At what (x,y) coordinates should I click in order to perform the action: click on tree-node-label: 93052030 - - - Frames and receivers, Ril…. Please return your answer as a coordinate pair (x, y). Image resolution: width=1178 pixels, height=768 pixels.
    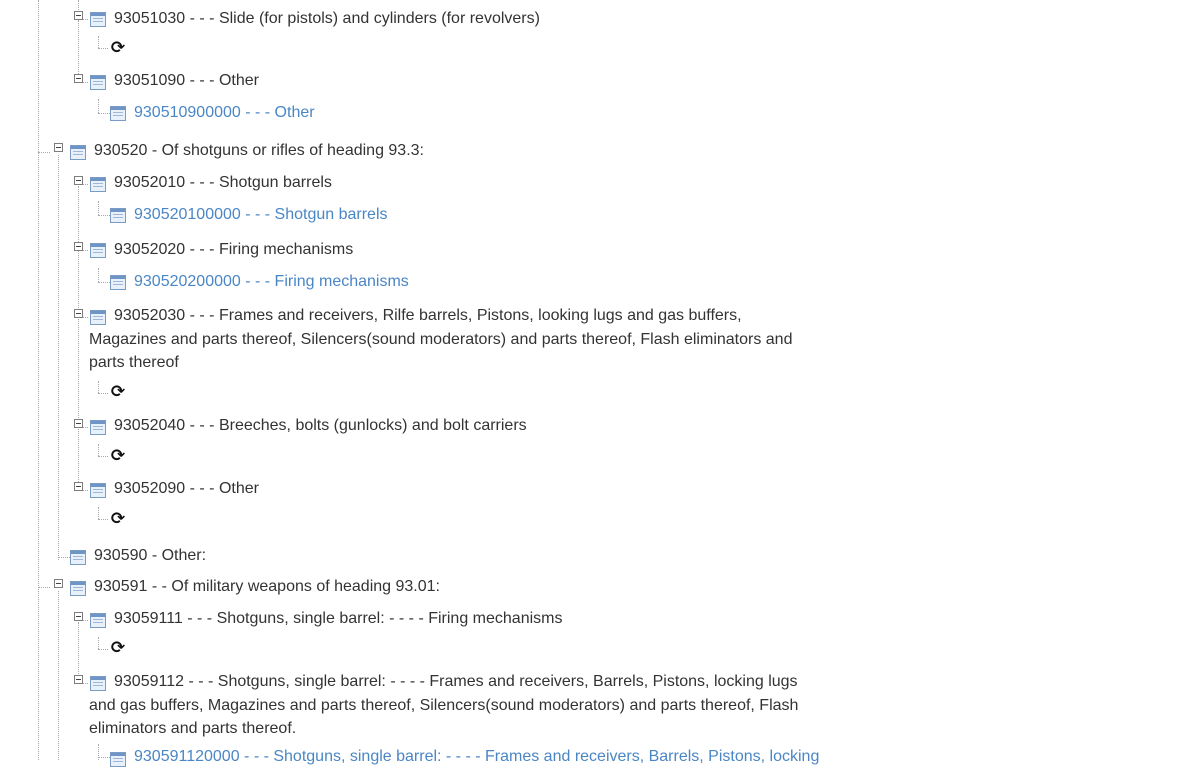
    Looking at the image, I should click on (428, 316).